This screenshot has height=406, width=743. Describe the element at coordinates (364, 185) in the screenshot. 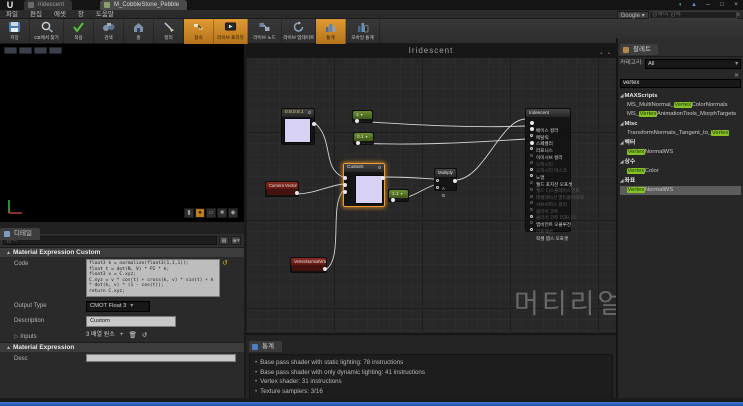

I see `node-custom: Custom` at that location.